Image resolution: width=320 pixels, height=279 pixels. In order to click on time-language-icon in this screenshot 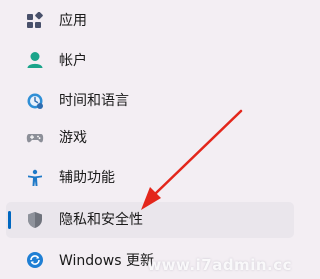, I will do `click(35, 101)`.